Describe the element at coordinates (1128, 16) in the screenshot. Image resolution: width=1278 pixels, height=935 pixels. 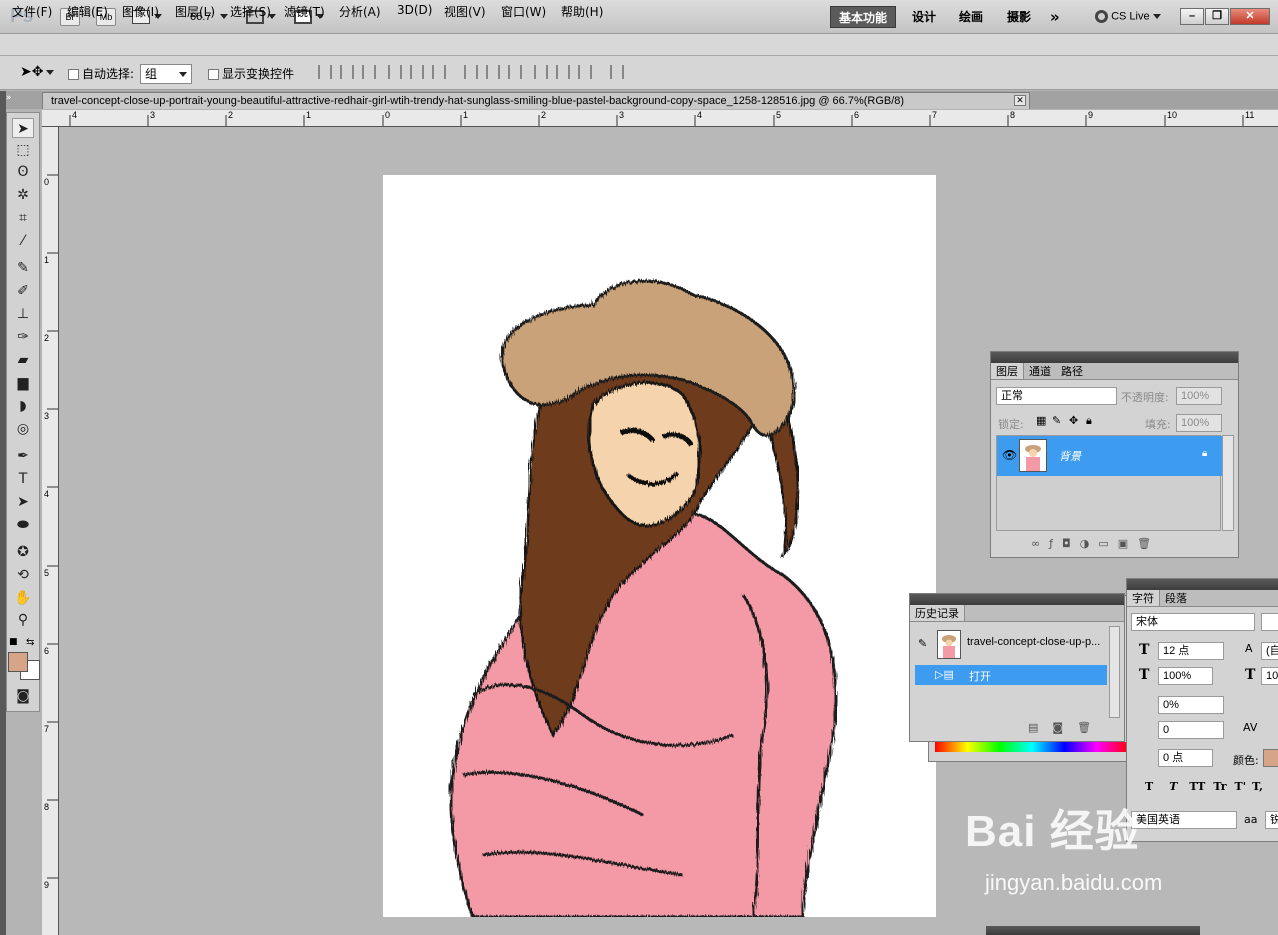
I see `cs-live-button: CS Live` at that location.